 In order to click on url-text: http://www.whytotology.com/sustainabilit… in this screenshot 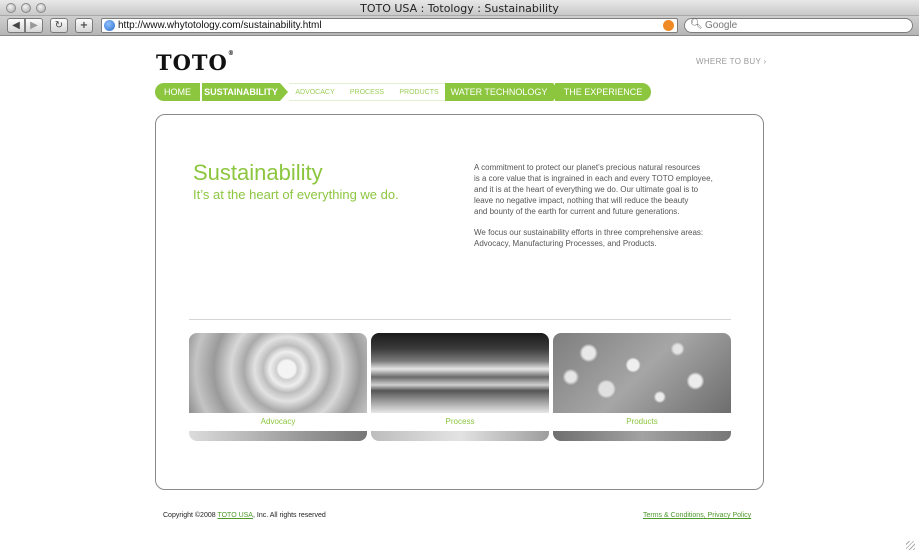, I will do `click(220, 25)`.